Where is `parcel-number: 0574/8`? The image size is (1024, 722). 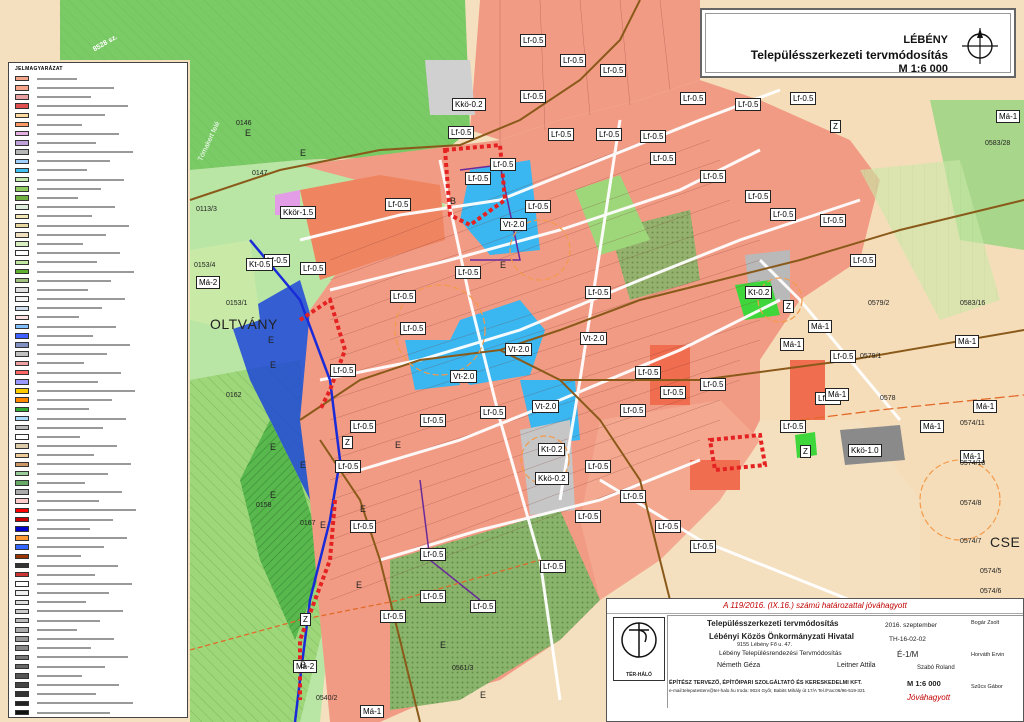 parcel-number: 0574/8 is located at coordinates (971, 503).